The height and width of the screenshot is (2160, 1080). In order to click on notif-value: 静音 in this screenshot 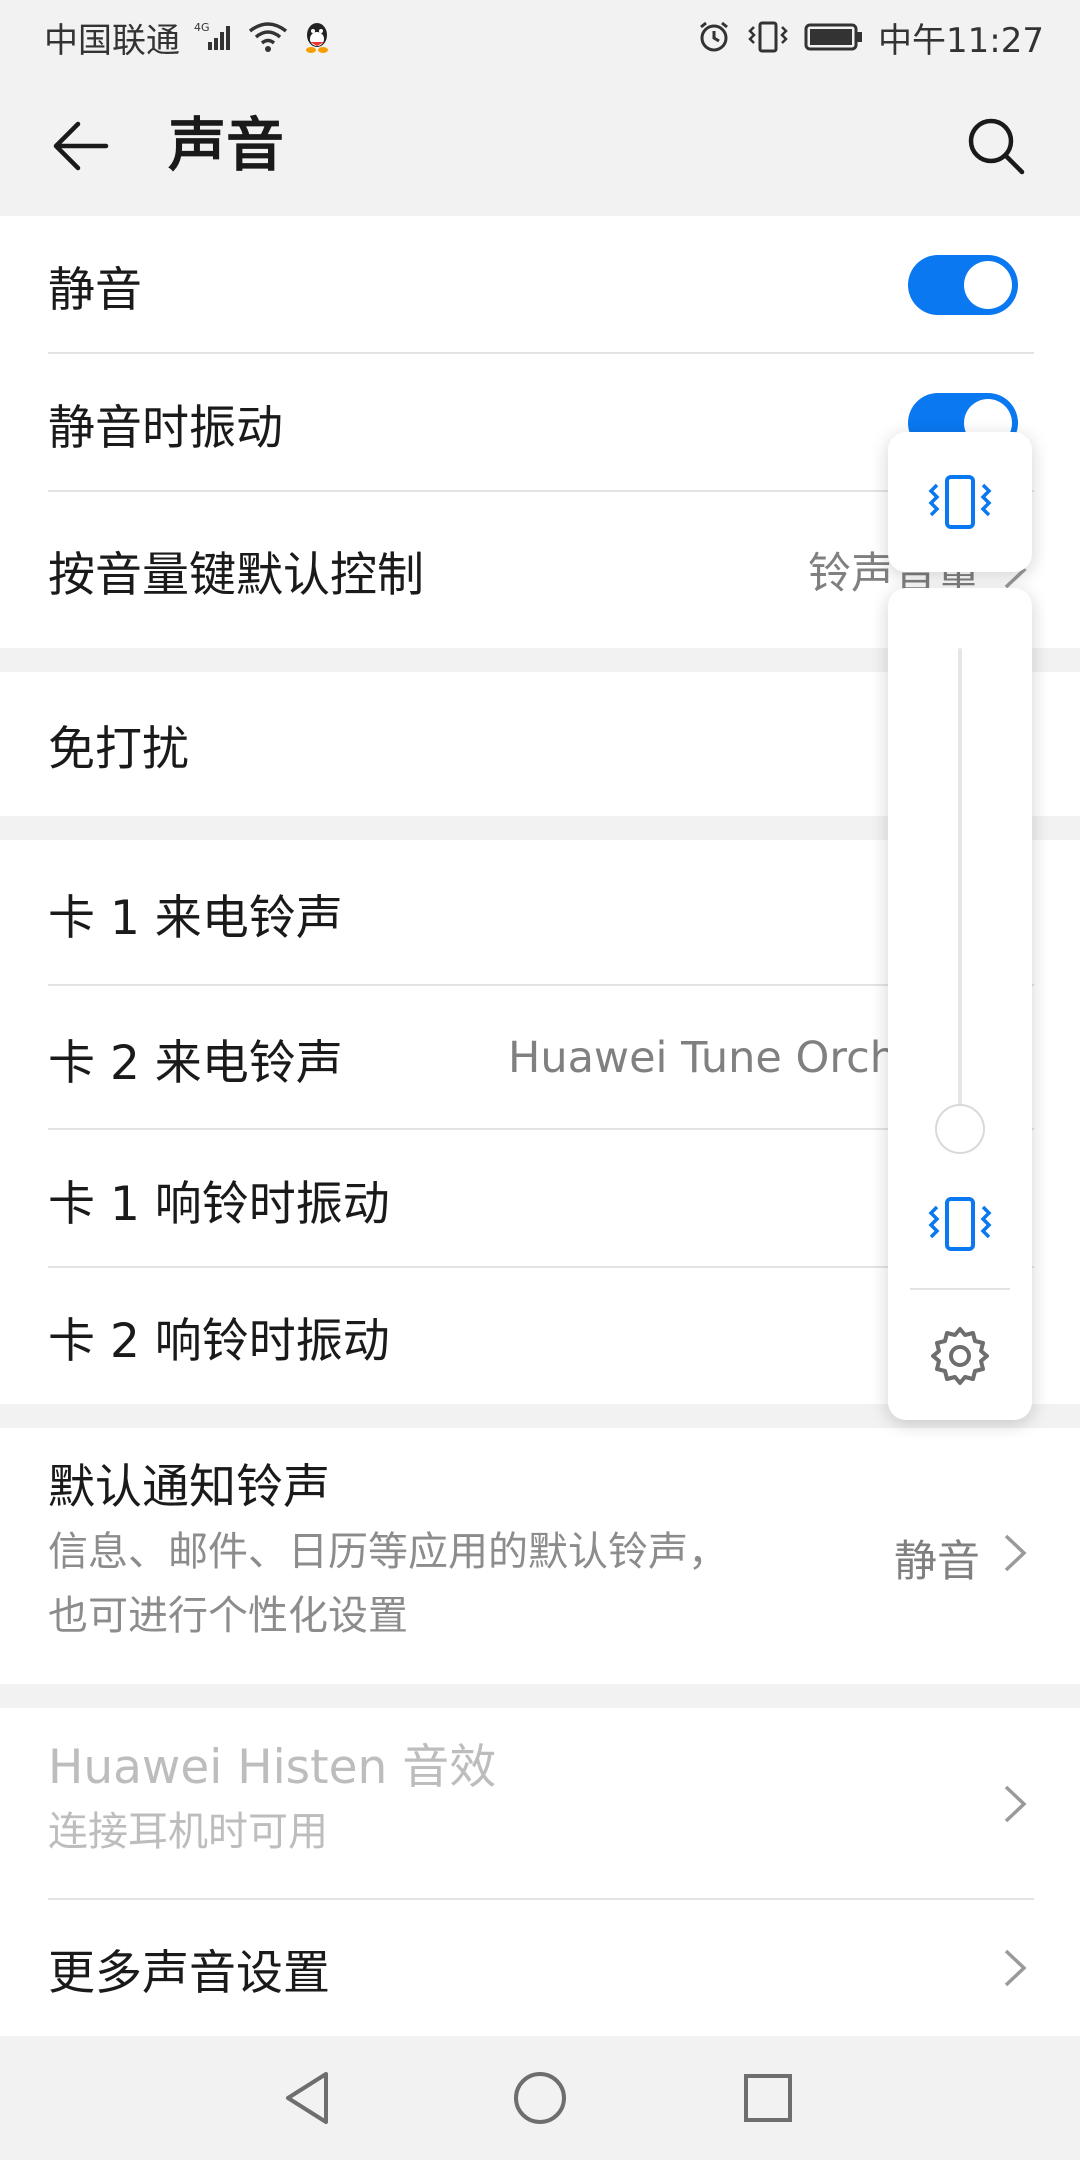, I will do `click(937, 1562)`.